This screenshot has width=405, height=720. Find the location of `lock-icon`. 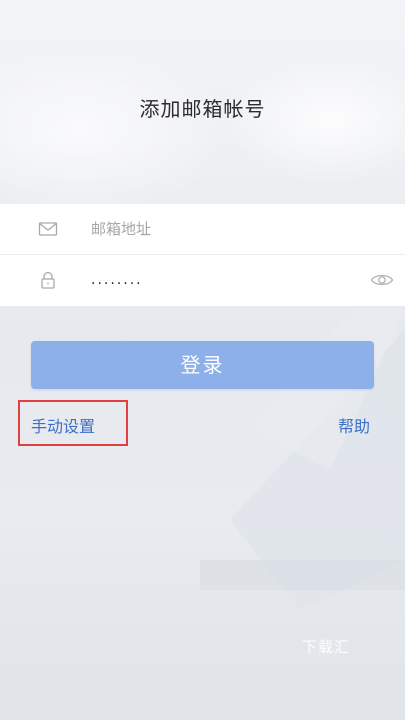

lock-icon is located at coordinates (48, 280).